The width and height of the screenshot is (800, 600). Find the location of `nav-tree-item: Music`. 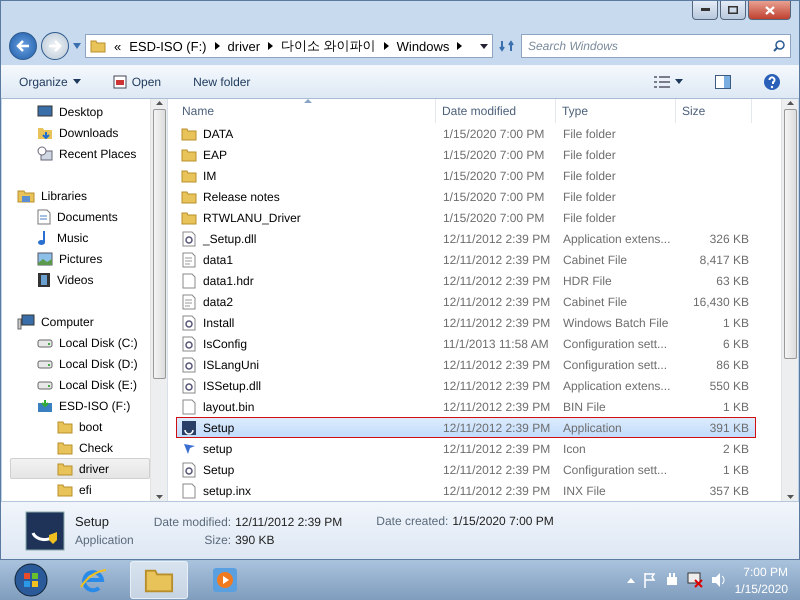

nav-tree-item: Music is located at coordinates (80, 237).